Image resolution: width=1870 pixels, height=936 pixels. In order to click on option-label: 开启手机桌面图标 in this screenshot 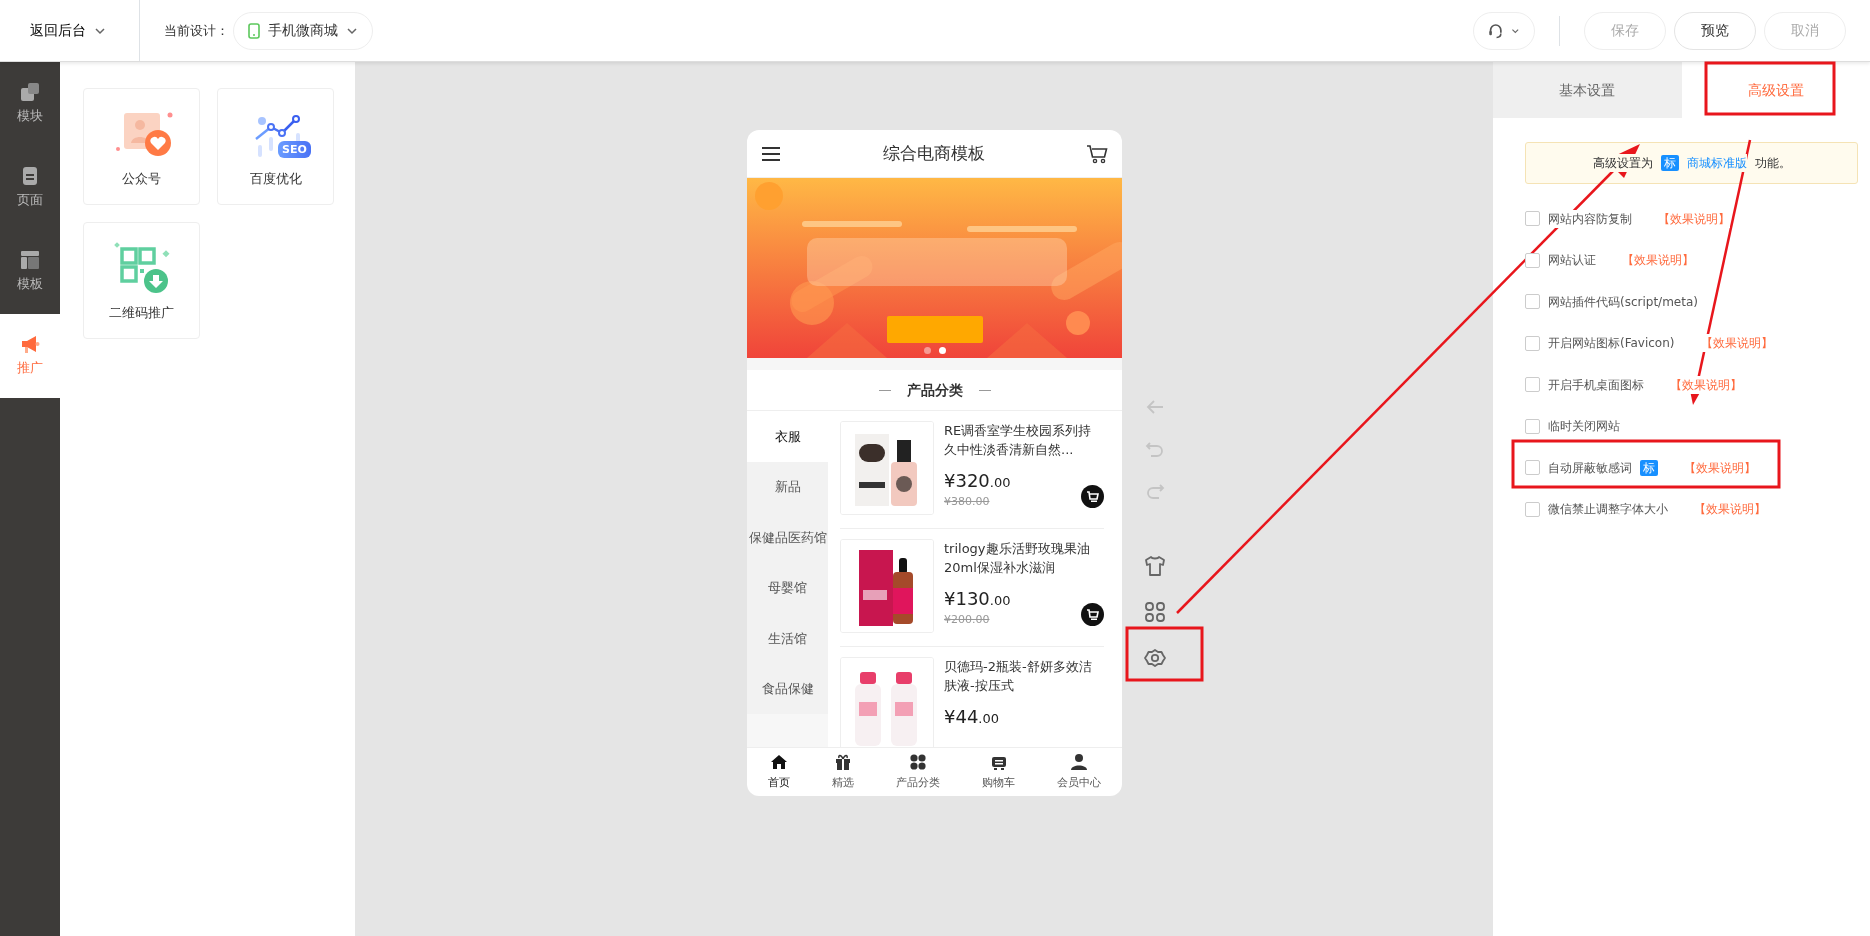, I will do `click(1596, 384)`.